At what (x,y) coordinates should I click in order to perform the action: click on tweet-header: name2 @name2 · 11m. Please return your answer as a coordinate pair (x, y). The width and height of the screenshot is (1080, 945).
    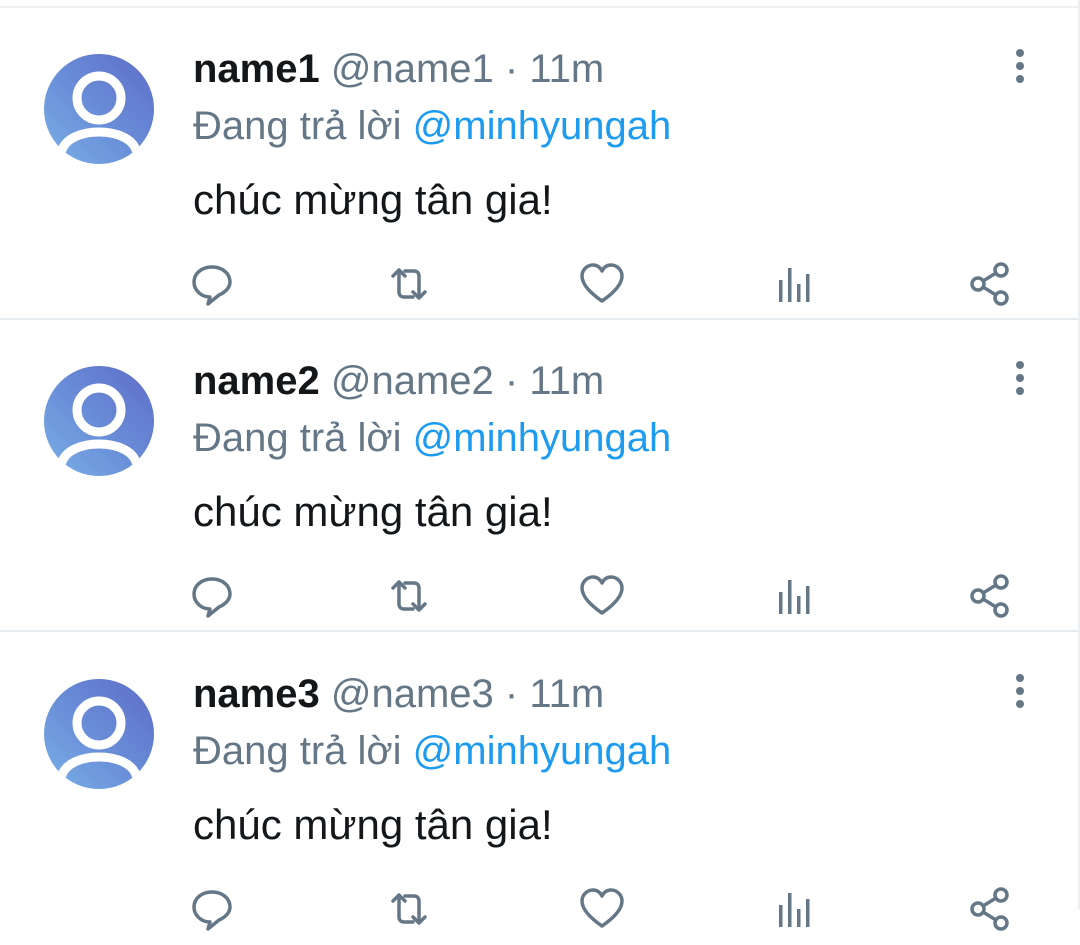
    Looking at the image, I should click on (398, 381).